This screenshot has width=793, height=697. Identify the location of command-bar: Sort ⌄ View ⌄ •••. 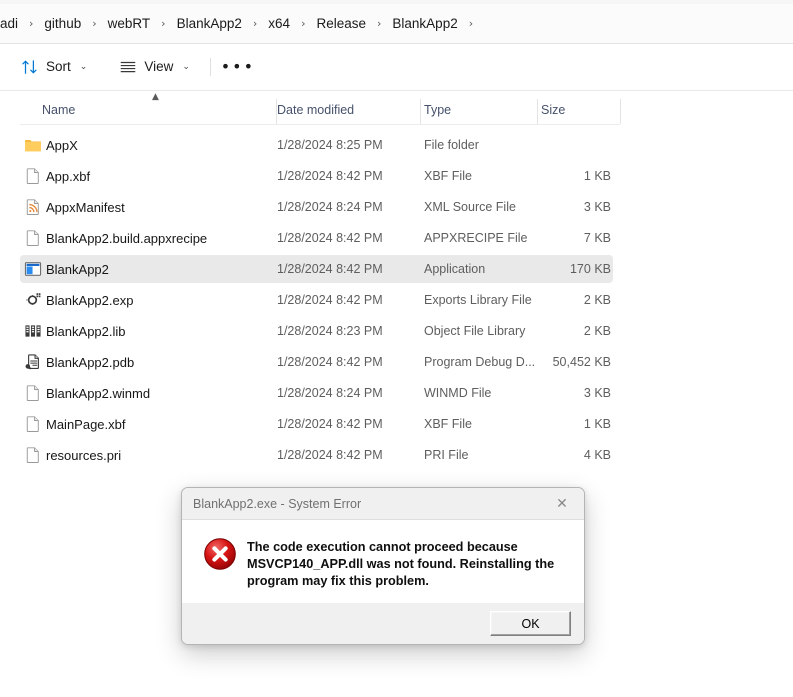
(396, 66).